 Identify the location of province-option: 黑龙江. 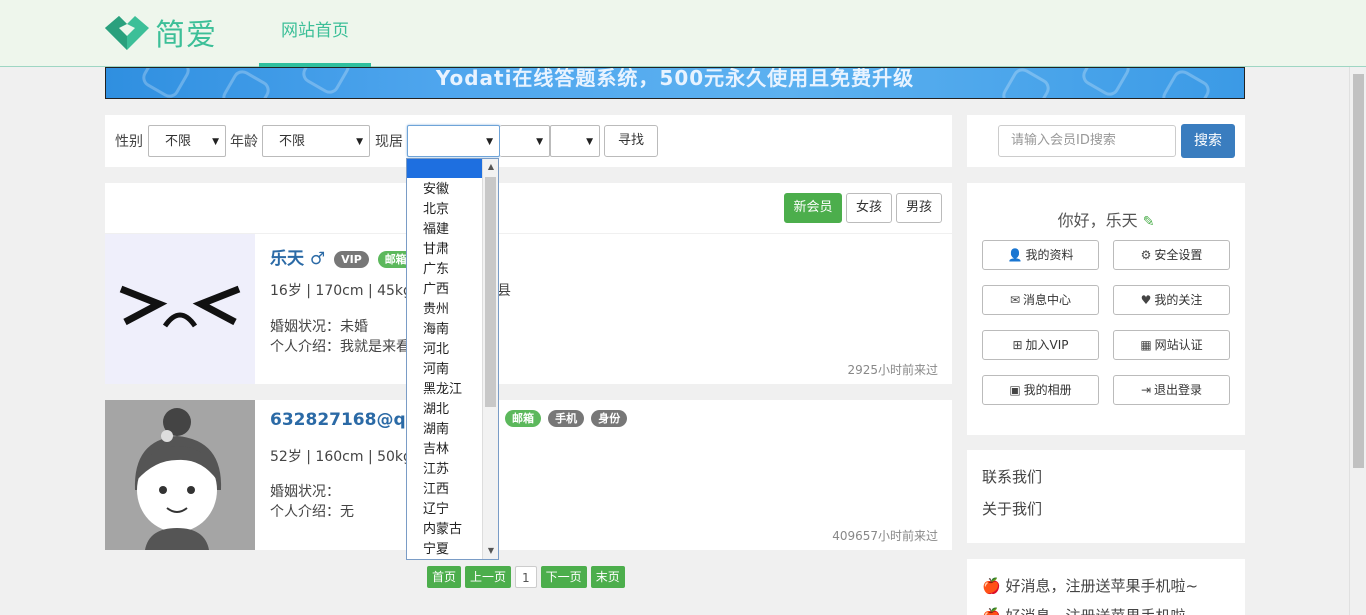
(442, 390).